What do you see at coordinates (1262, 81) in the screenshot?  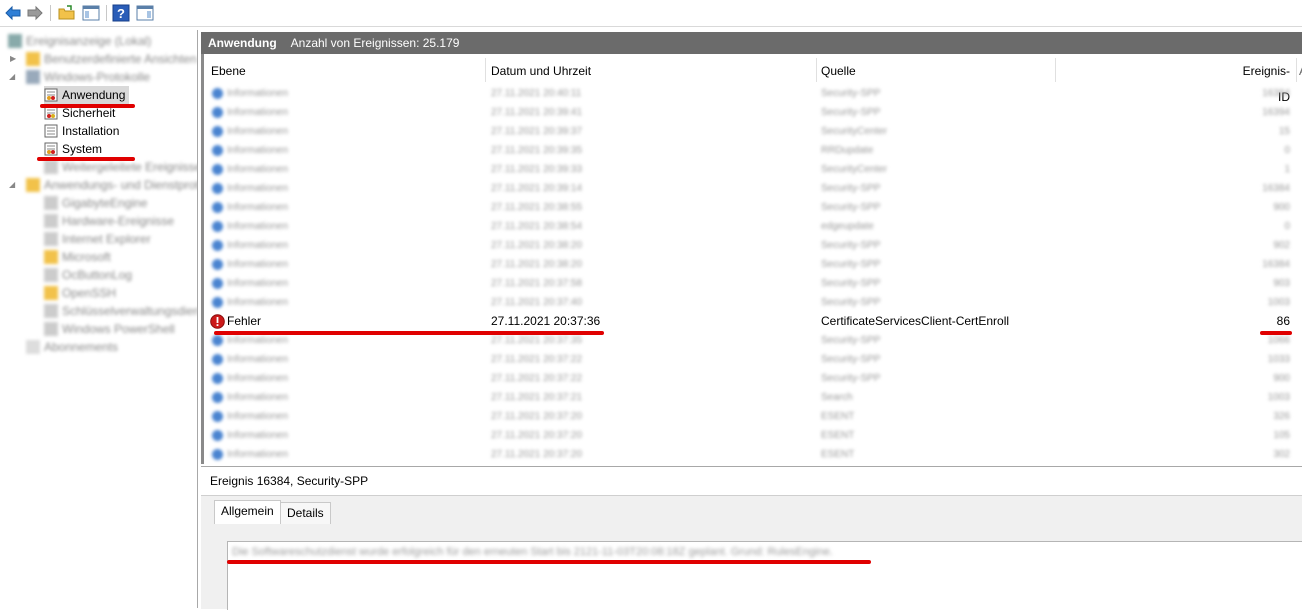 I see `column-header-event-id: Ereignis-ID` at bounding box center [1262, 81].